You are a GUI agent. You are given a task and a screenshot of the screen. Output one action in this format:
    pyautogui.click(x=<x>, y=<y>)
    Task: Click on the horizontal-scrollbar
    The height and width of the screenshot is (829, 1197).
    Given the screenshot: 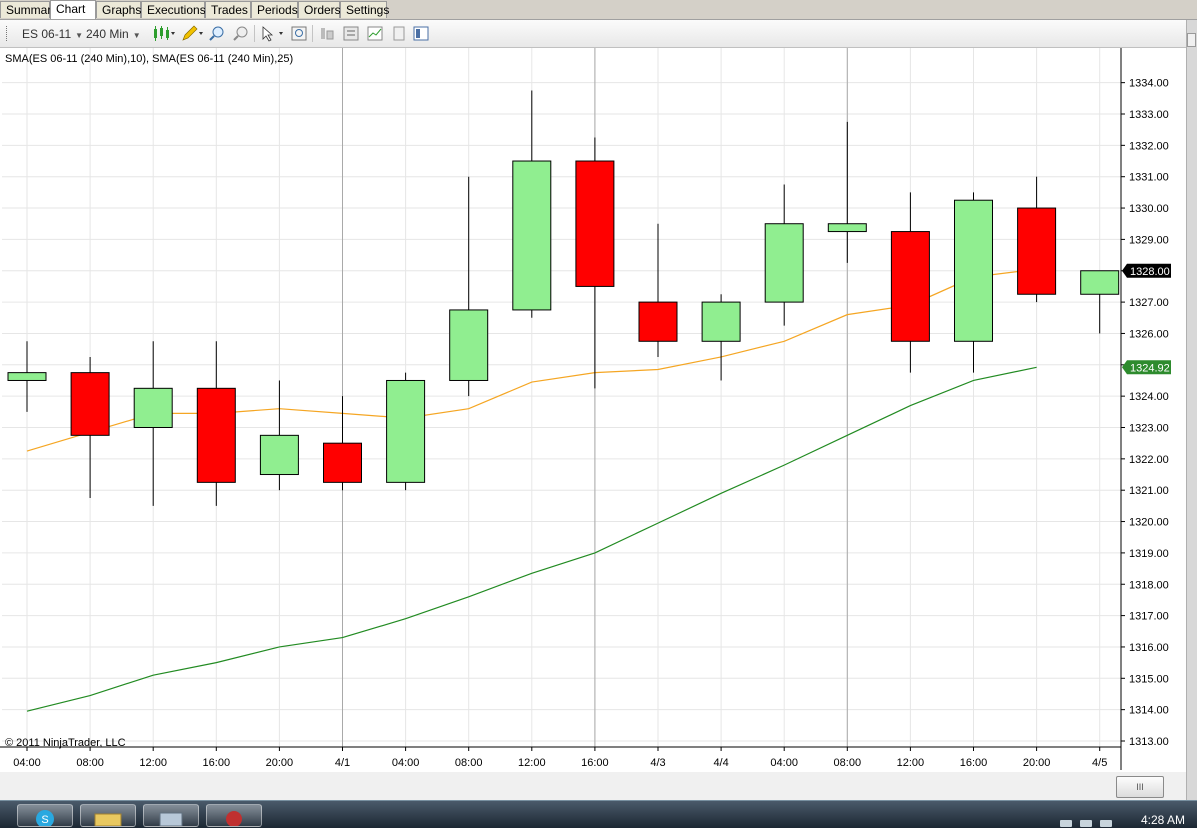 What is the action you would take?
    pyautogui.click(x=593, y=786)
    